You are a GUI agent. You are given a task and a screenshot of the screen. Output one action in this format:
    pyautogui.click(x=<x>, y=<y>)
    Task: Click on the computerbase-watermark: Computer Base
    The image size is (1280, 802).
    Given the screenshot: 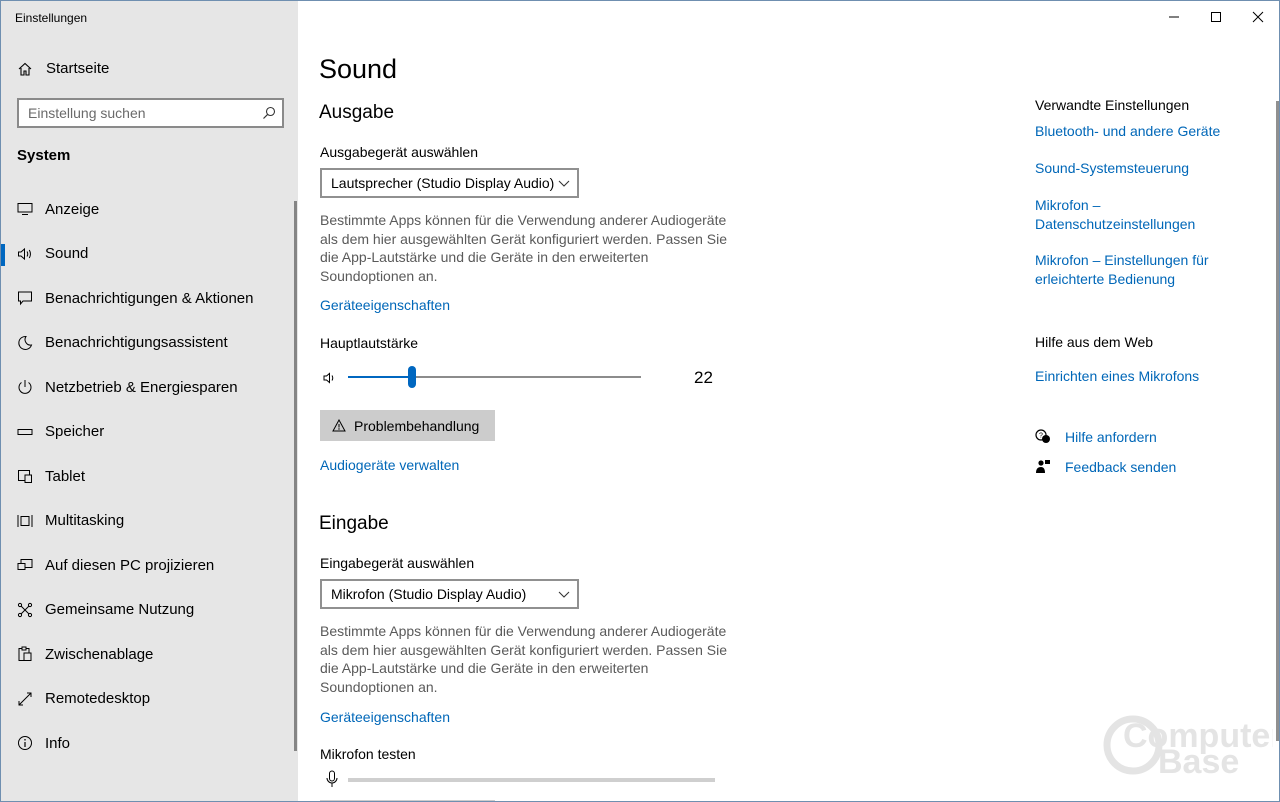 What is the action you would take?
    pyautogui.click(x=1188, y=748)
    